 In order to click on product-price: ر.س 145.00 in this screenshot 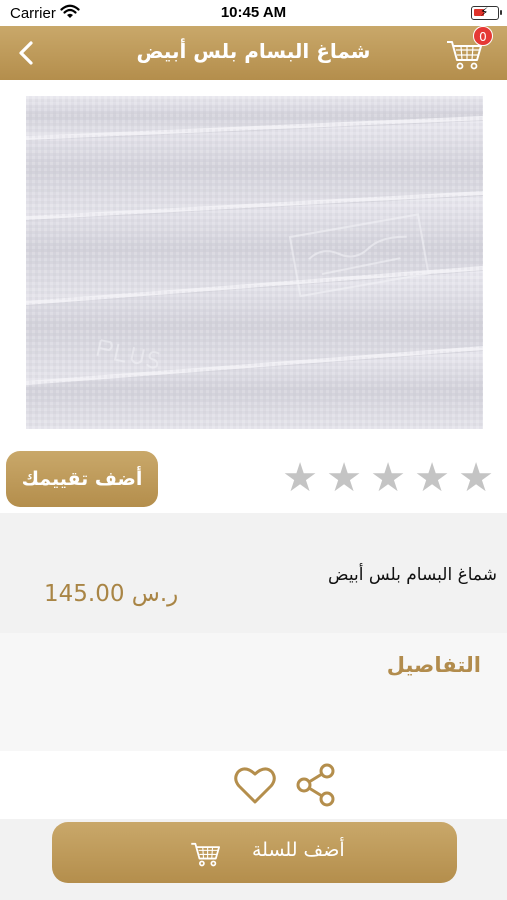, I will do `click(107, 594)`.